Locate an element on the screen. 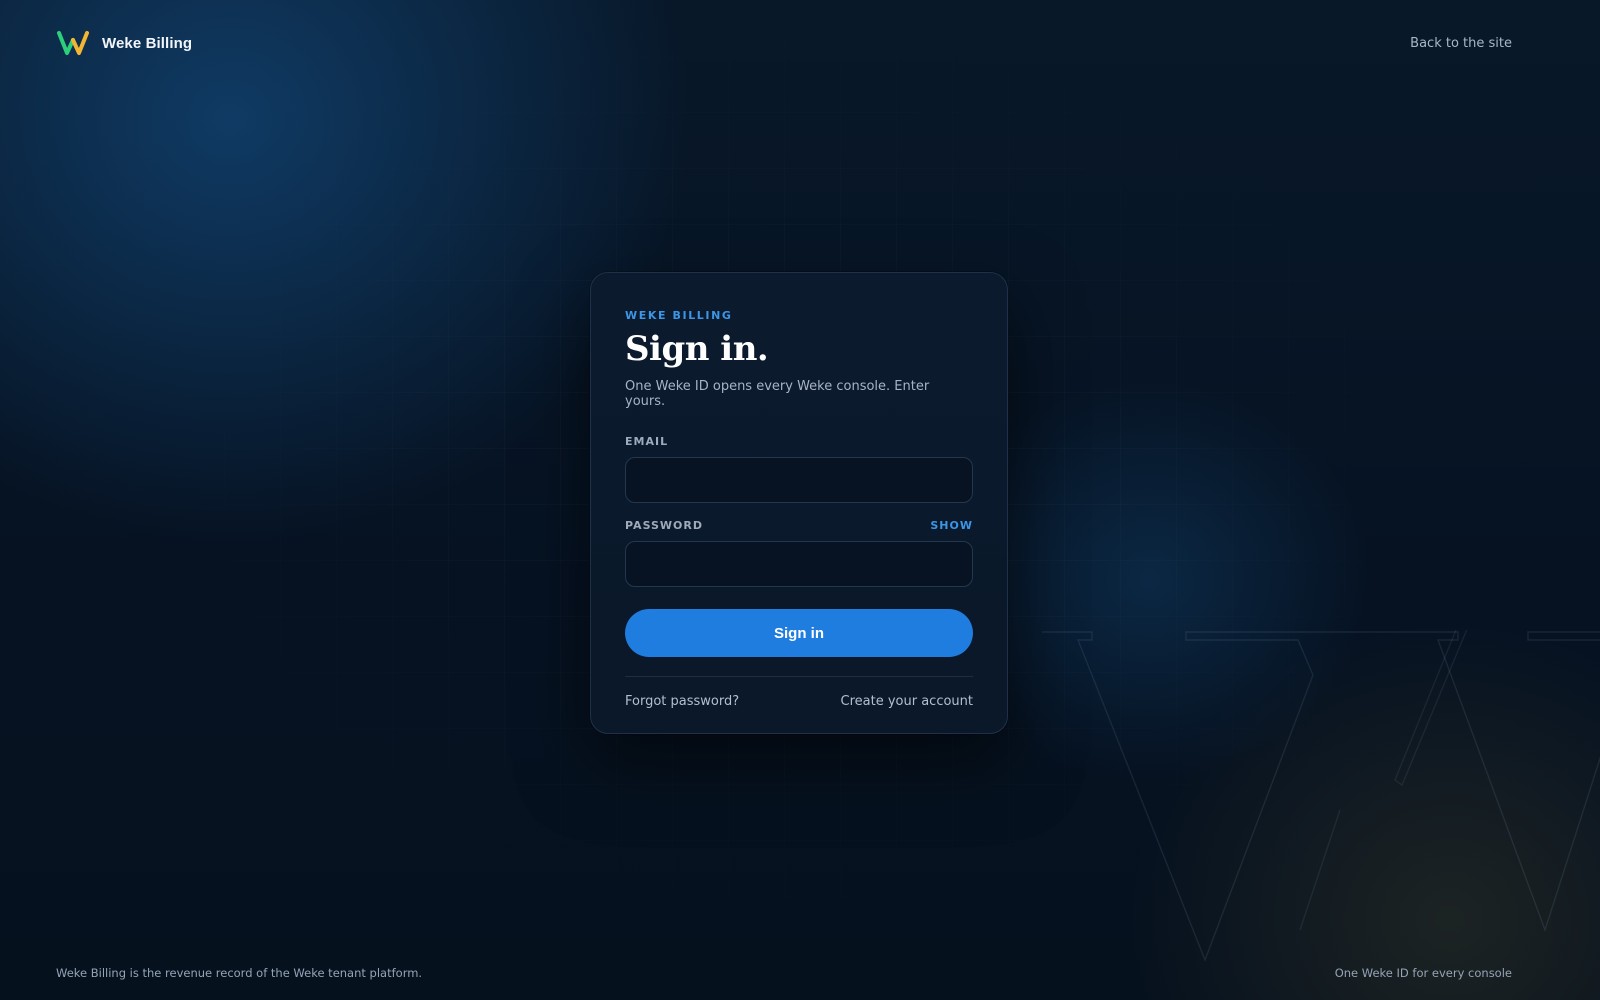 This screenshot has height=1000, width=1600. top-bar: Weke Billing Back to the site is located at coordinates (784, 43).